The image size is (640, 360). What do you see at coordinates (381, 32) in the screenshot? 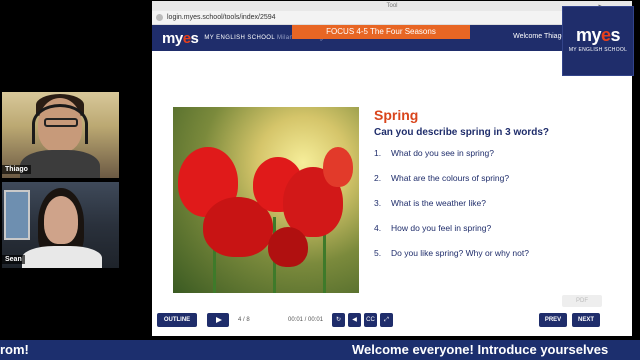
I see `lesson-focus-banner: FOCUS 4-5 The Four Seasons` at bounding box center [381, 32].